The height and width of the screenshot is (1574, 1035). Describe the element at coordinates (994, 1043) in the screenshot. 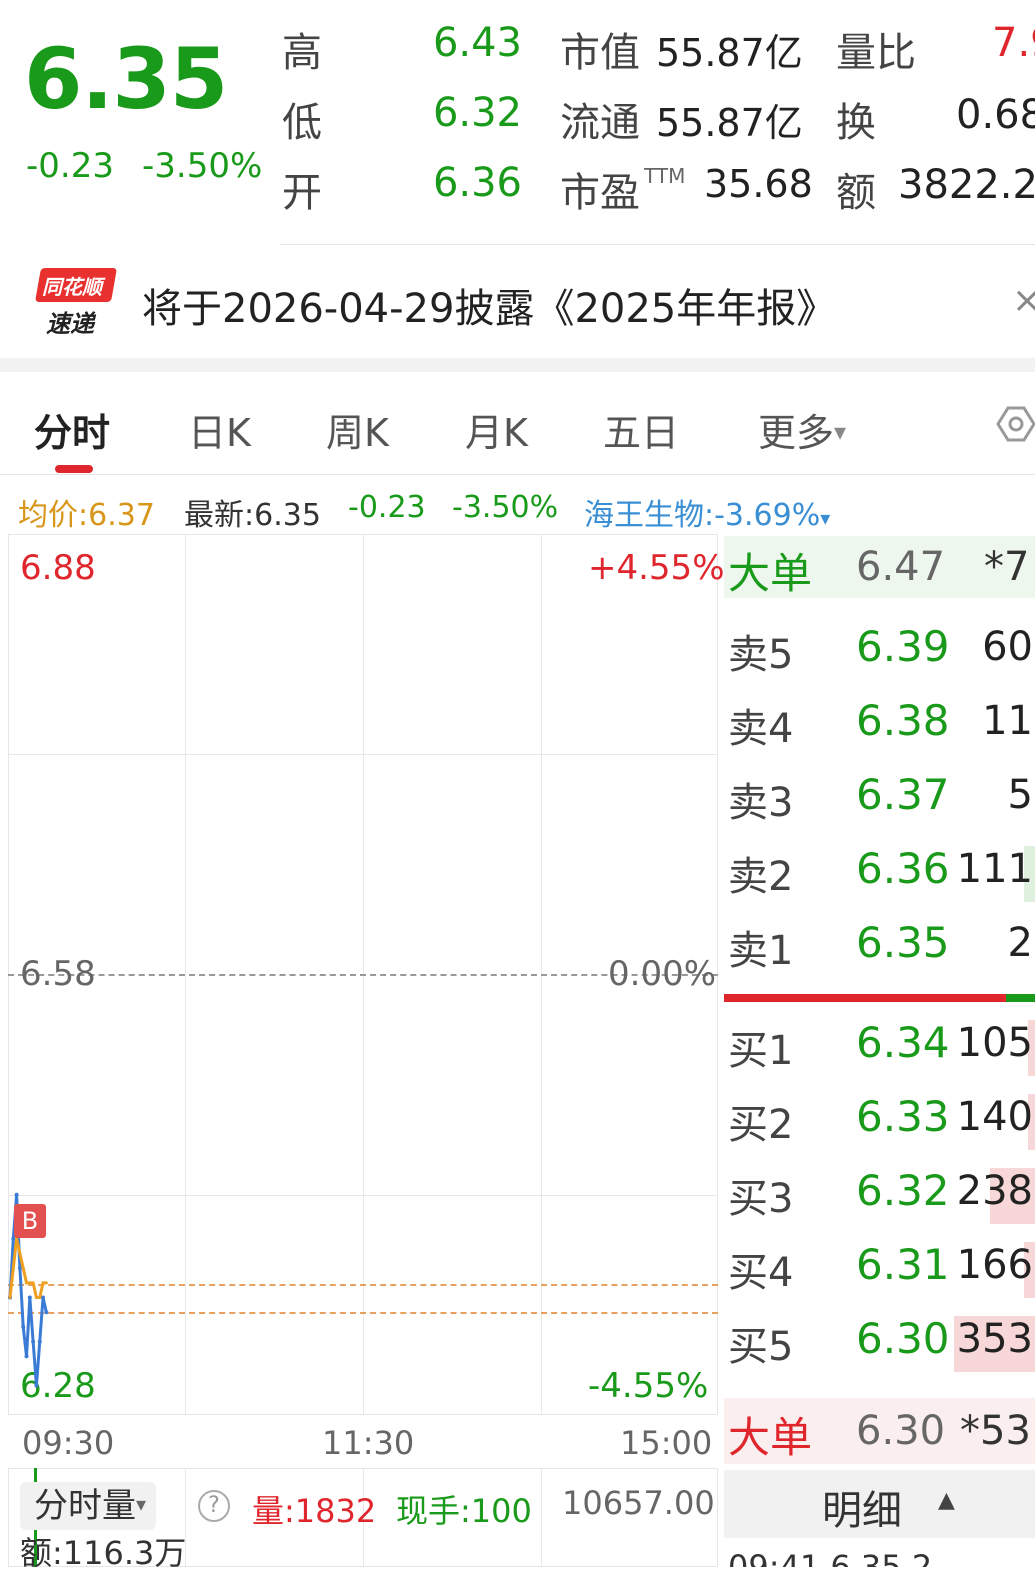

I see `buy-level-volume: 105` at that location.